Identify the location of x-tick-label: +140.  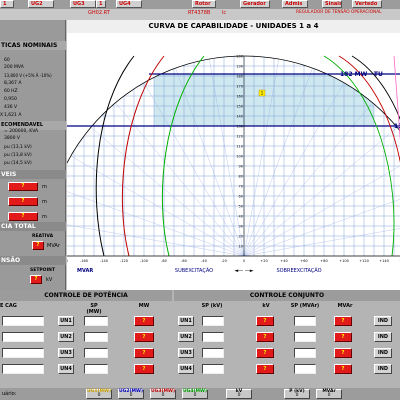
(384, 261).